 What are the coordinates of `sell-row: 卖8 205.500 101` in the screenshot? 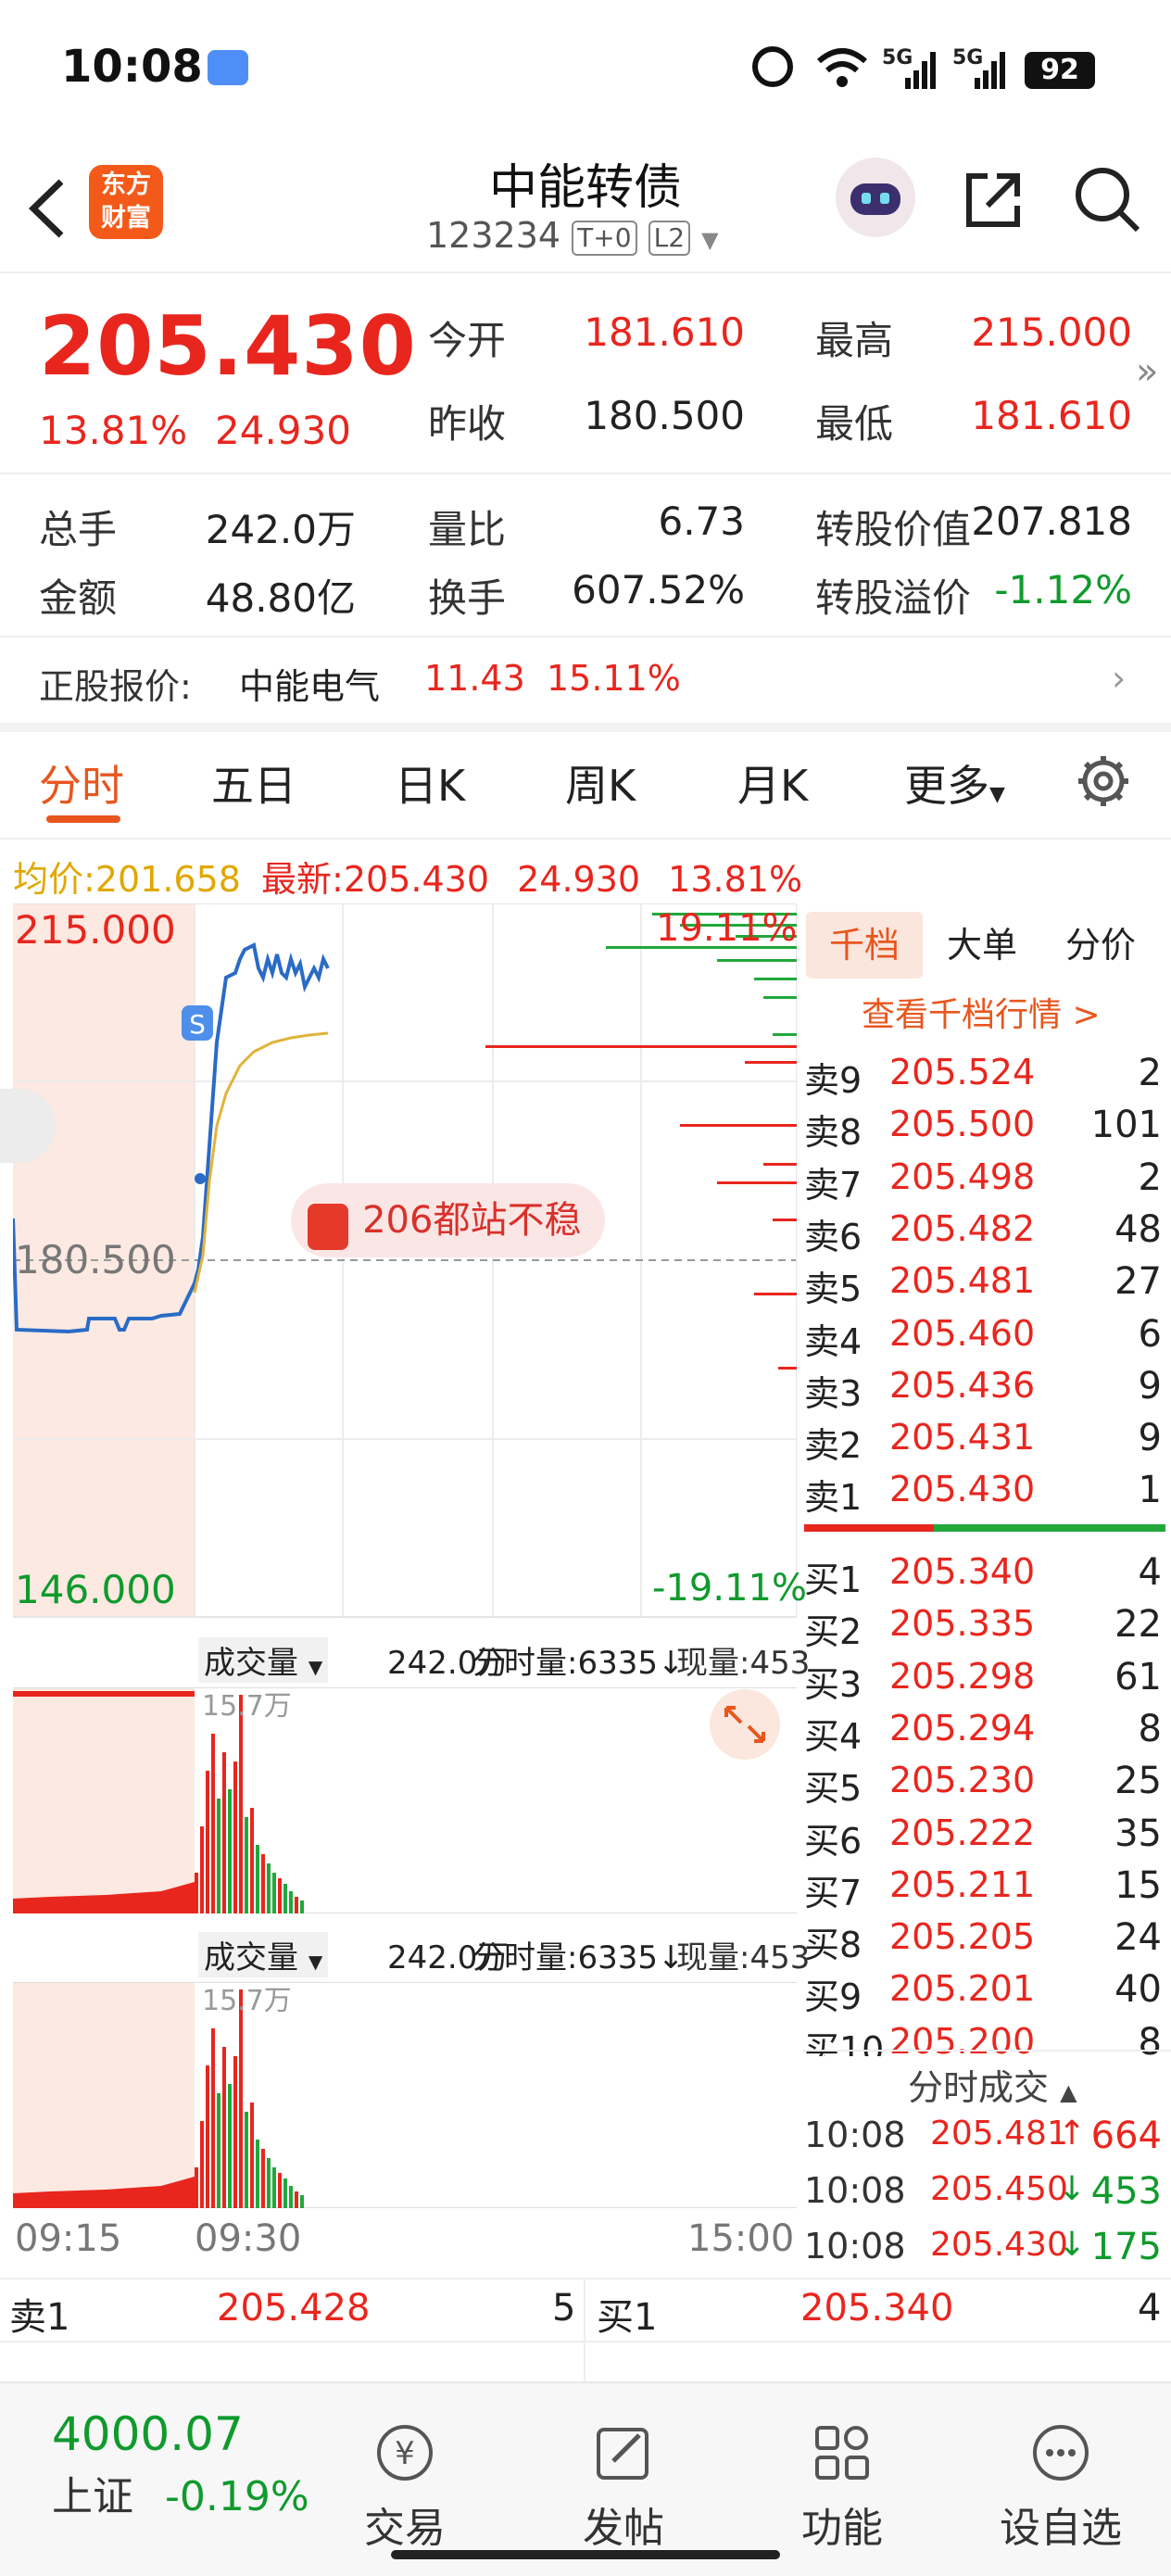 It's located at (585, 1128).